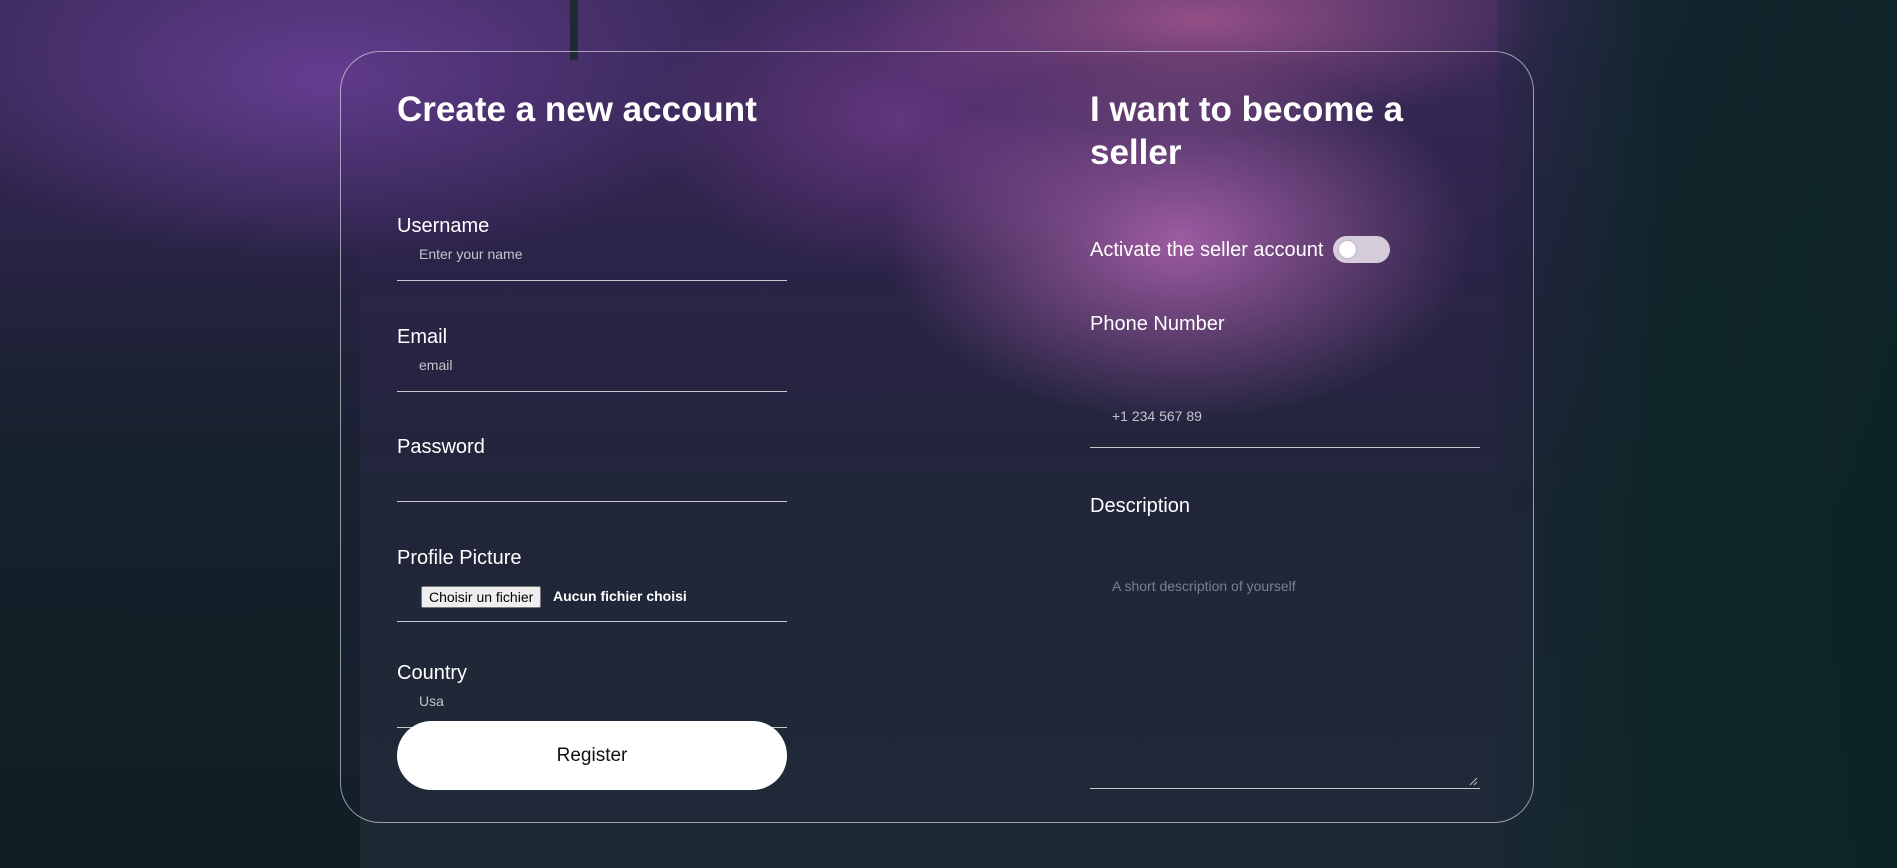 This screenshot has height=868, width=1897. What do you see at coordinates (180, 544) in the screenshot?
I see `background-building` at bounding box center [180, 544].